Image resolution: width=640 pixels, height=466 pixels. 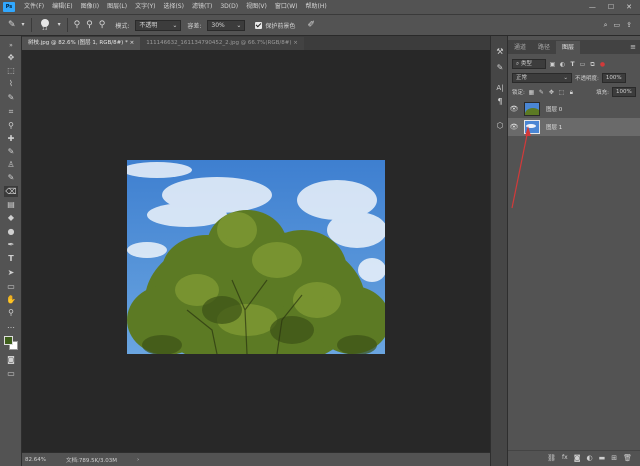 What do you see at coordinates (11, 373) in the screenshot?
I see `screen-mode-icon: ▭` at bounding box center [11, 373].